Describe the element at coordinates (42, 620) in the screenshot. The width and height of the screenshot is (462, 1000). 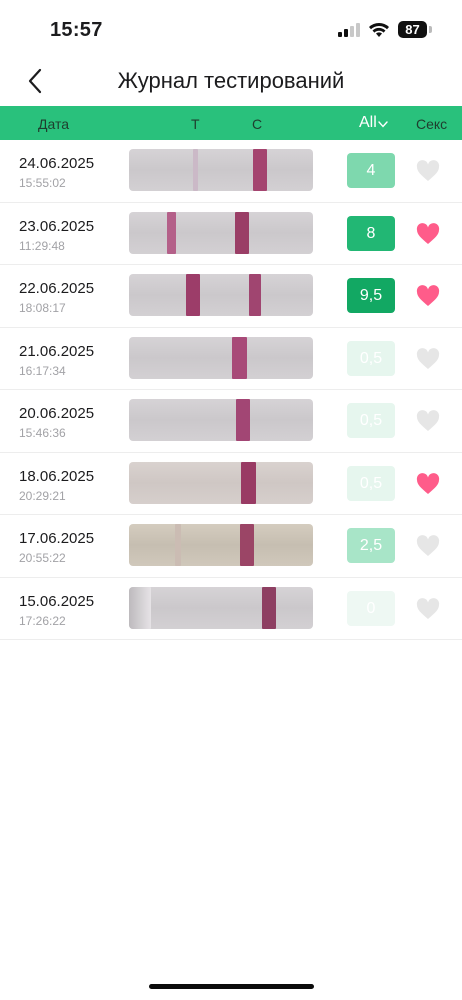
I see `row-time: 17:26:22` at that location.